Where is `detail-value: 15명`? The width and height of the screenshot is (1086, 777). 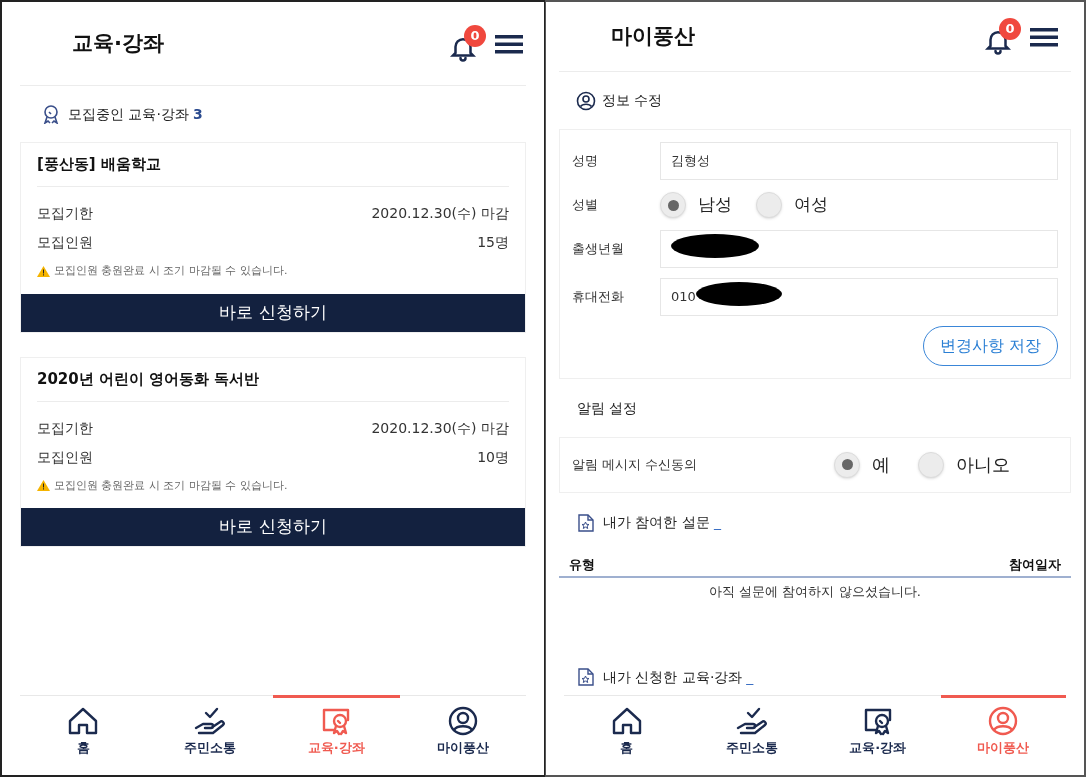 detail-value: 15명 is located at coordinates (493, 242).